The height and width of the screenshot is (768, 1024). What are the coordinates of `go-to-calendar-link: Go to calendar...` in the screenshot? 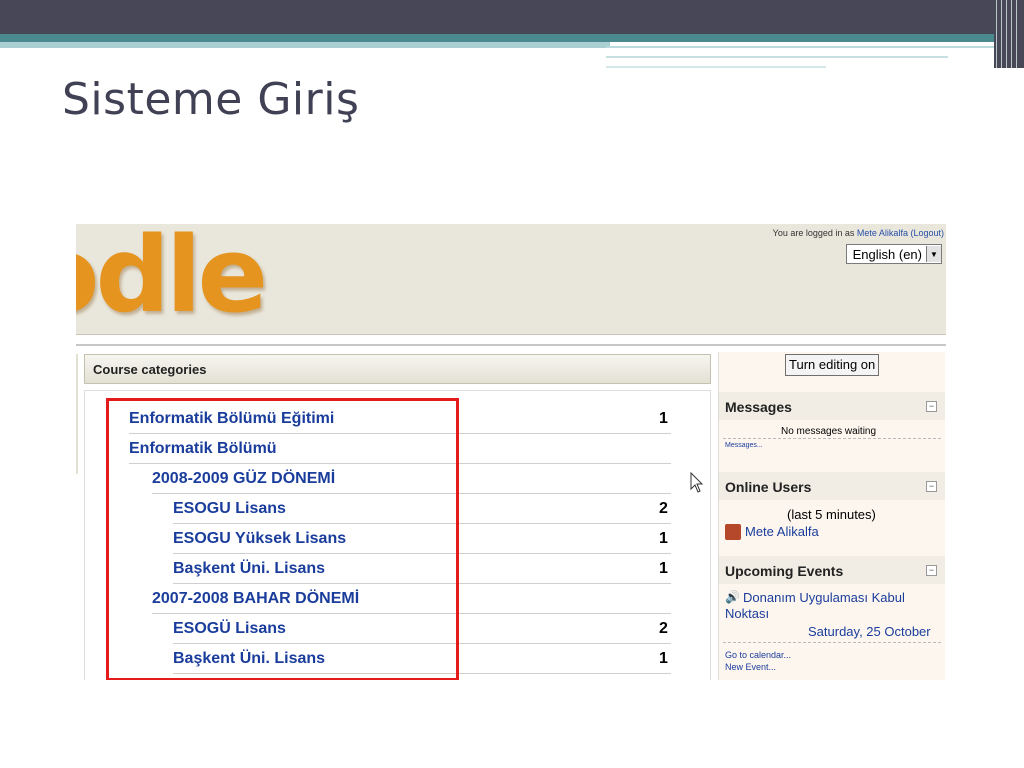 It's located at (758, 655).